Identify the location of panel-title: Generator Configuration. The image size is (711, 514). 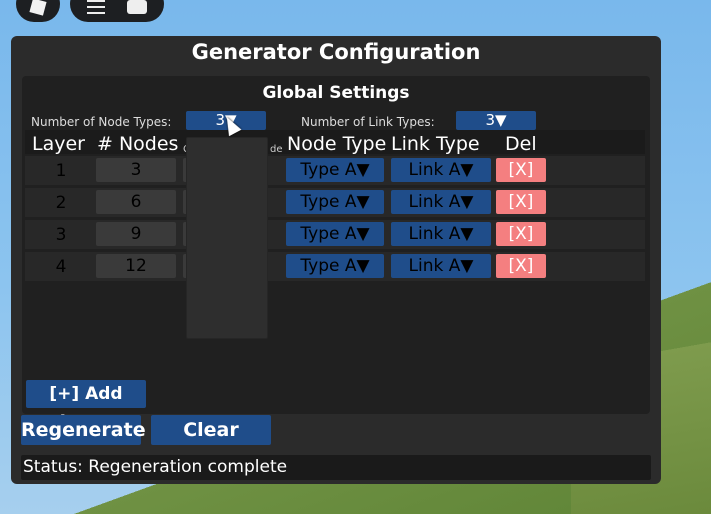
(336, 52).